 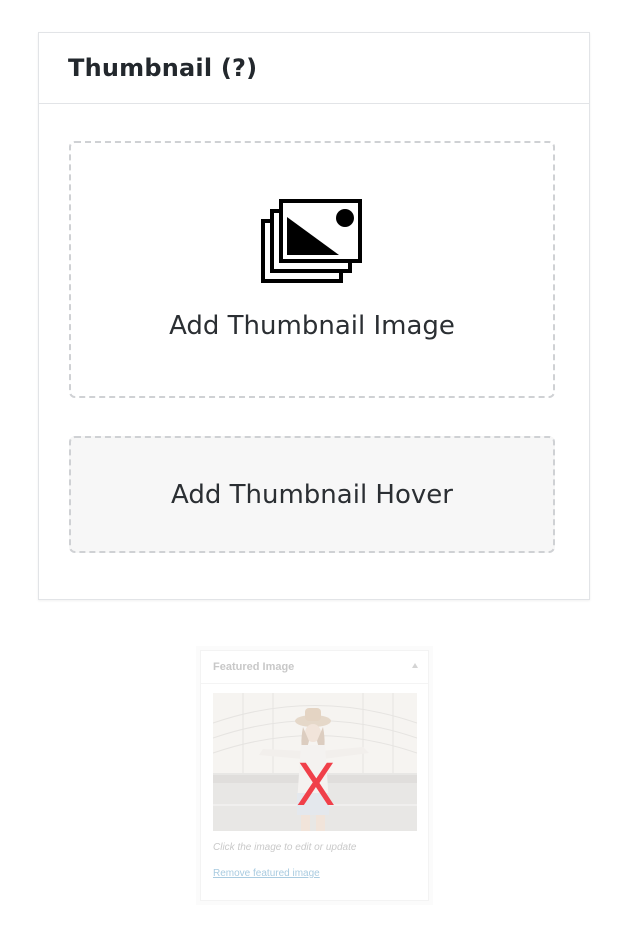 What do you see at coordinates (311, 240) in the screenshot?
I see `images-stack-icon` at bounding box center [311, 240].